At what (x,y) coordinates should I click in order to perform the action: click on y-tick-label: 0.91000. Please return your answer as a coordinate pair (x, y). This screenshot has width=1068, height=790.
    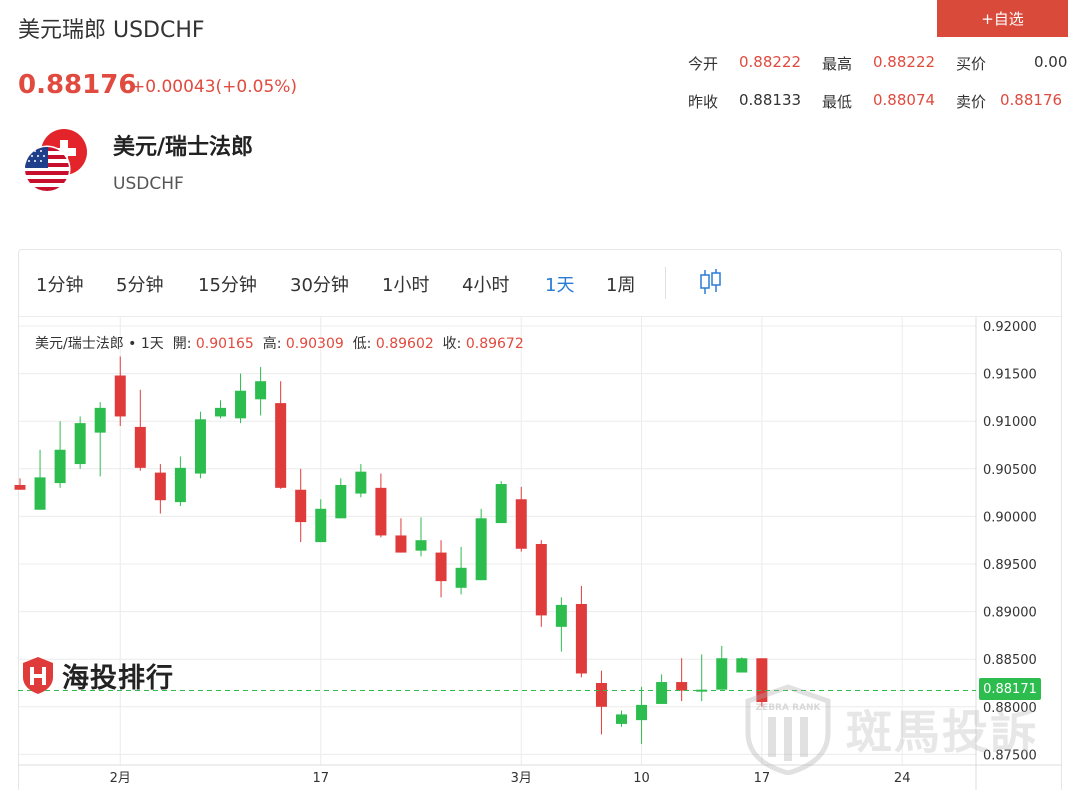
    Looking at the image, I should click on (1010, 422).